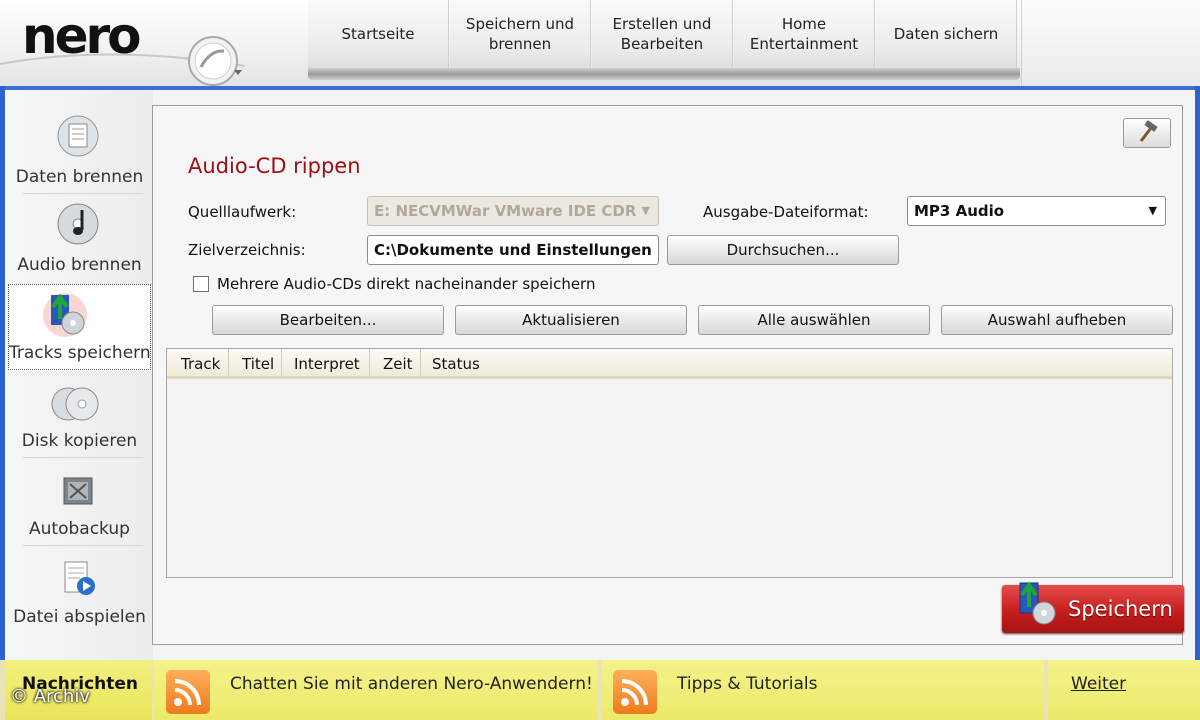 Image resolution: width=1200 pixels, height=720 pixels. I want to click on hammer-icon, so click(1148, 131).